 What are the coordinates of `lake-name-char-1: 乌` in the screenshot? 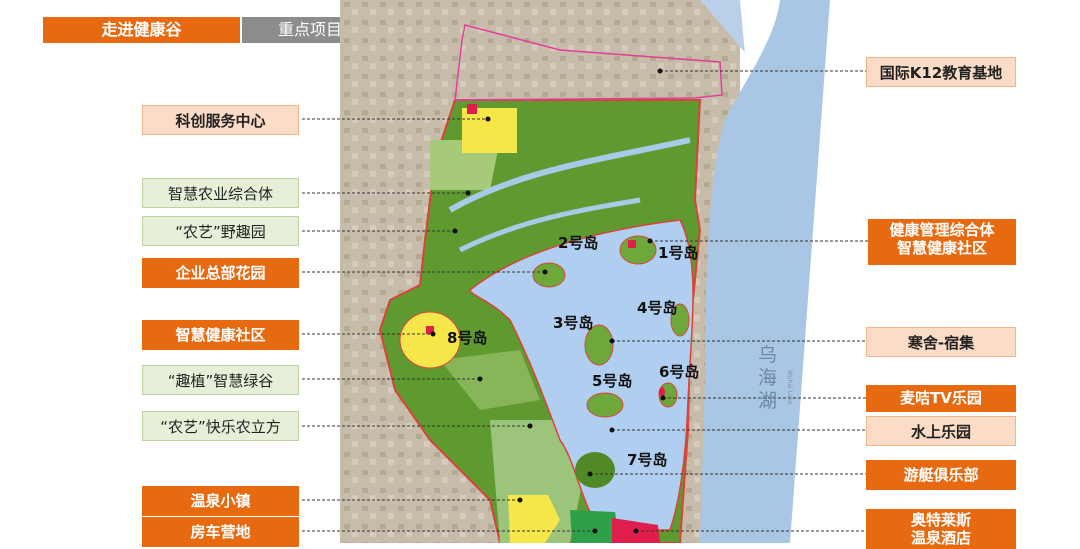 It's located at (767, 355).